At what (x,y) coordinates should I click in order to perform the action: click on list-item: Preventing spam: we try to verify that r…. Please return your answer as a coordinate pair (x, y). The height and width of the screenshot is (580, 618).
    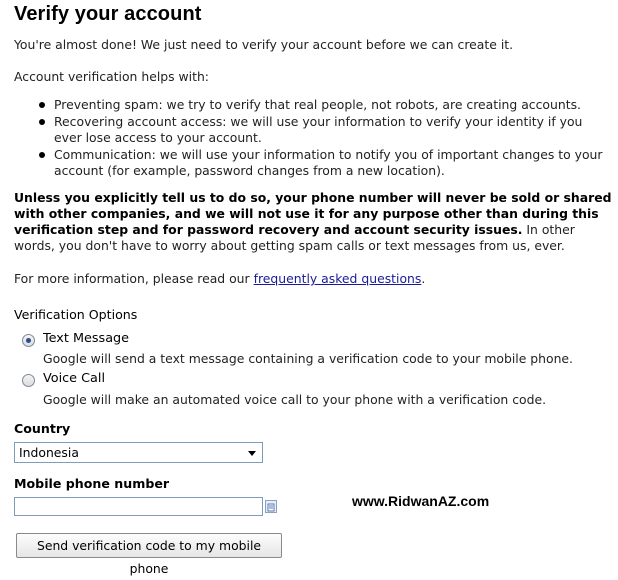
    Looking at the image, I should click on (324, 105).